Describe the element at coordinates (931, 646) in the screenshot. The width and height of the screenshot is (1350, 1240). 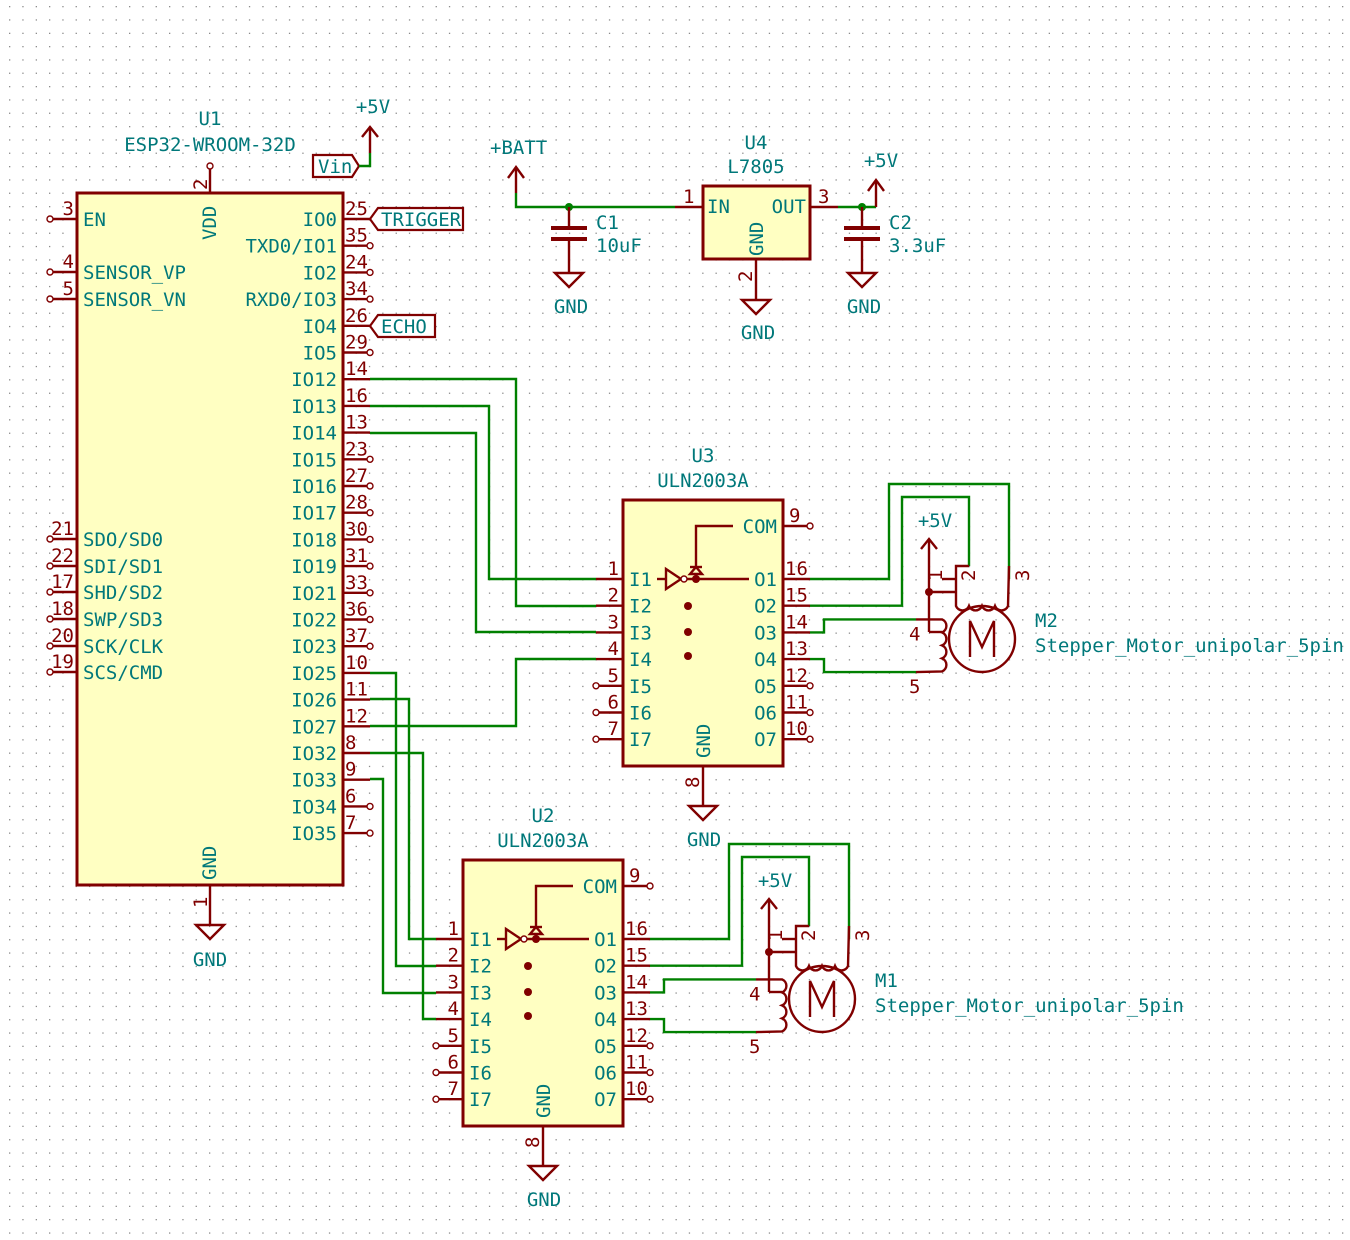
I see `coil-left-icon` at that location.